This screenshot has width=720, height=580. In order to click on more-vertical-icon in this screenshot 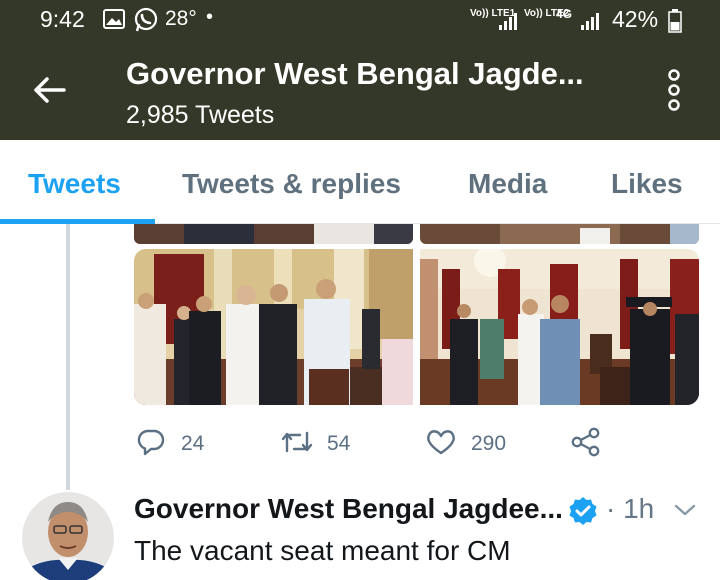, I will do `click(674, 90)`.